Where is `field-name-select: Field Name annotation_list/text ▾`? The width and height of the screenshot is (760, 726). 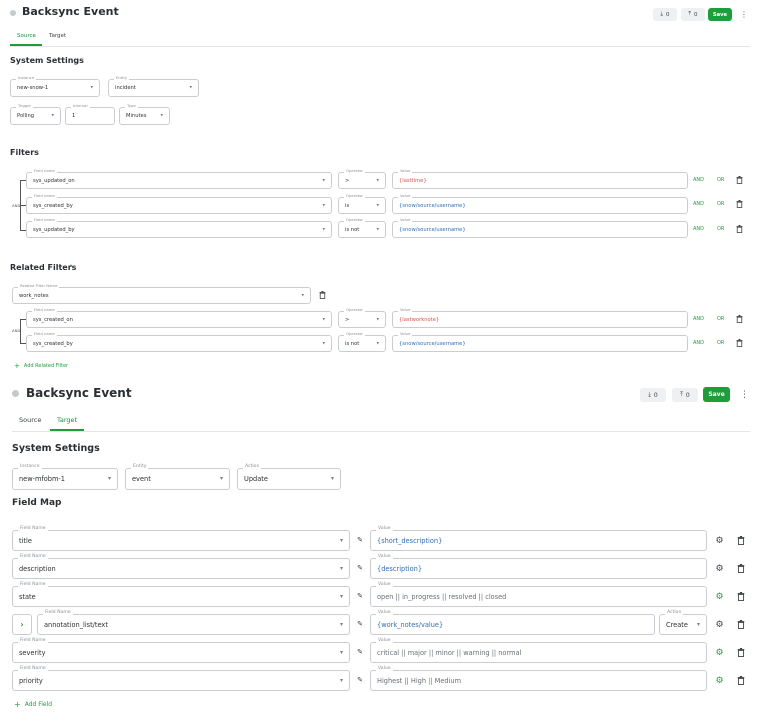
field-name-select: Field Name annotation_list/text ▾ is located at coordinates (193, 622).